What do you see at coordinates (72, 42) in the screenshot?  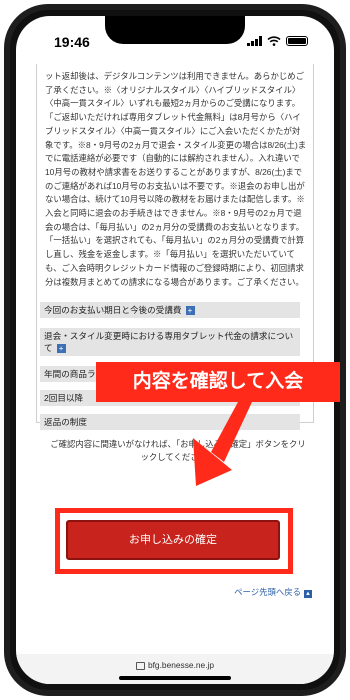 I see `status-time: 19:46` at bounding box center [72, 42].